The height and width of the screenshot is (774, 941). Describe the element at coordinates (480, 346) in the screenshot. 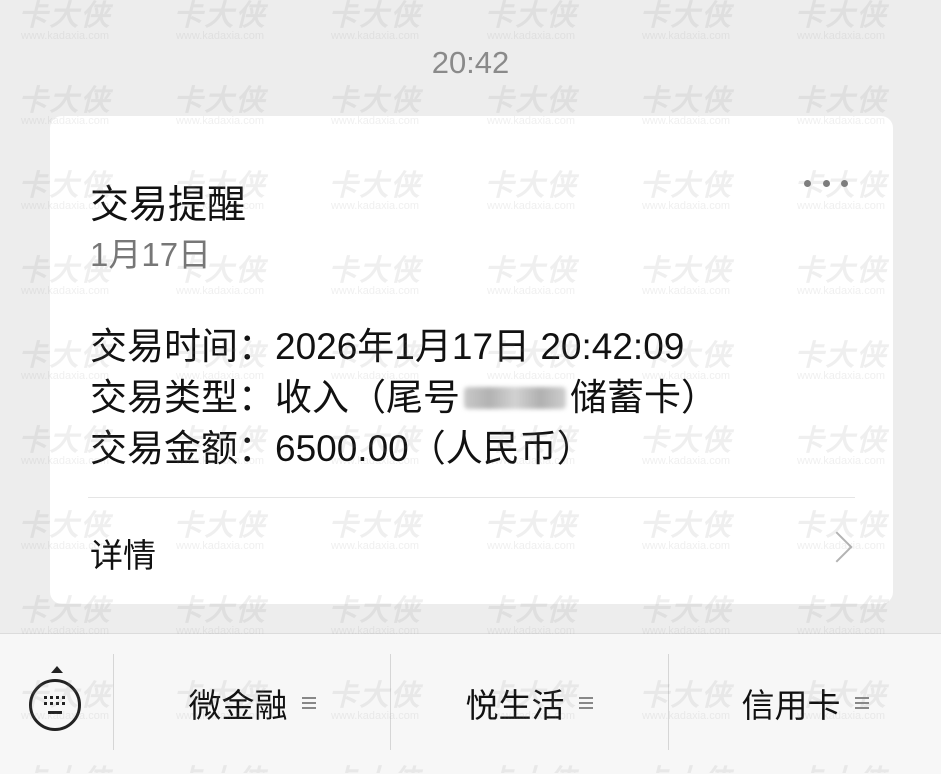

I see `field-value: 2026年1月17日 20:42:09` at that location.